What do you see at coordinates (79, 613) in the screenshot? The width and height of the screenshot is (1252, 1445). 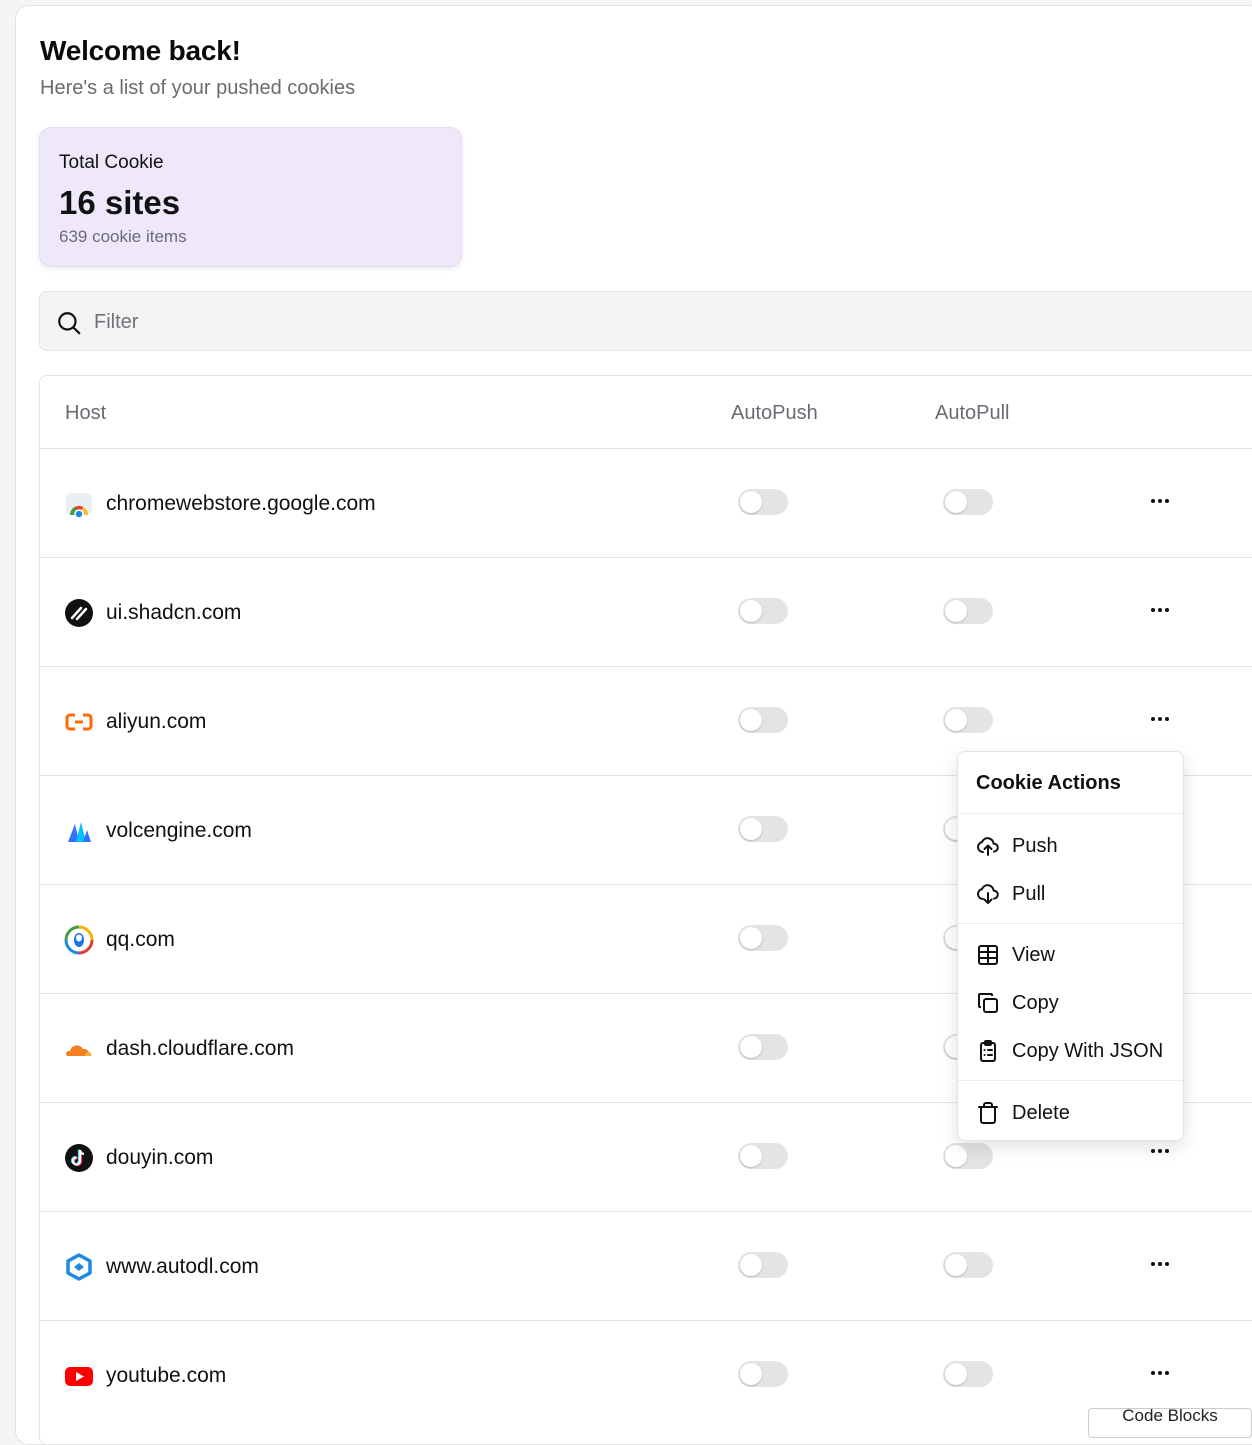 I see `shadcn-icon` at bounding box center [79, 613].